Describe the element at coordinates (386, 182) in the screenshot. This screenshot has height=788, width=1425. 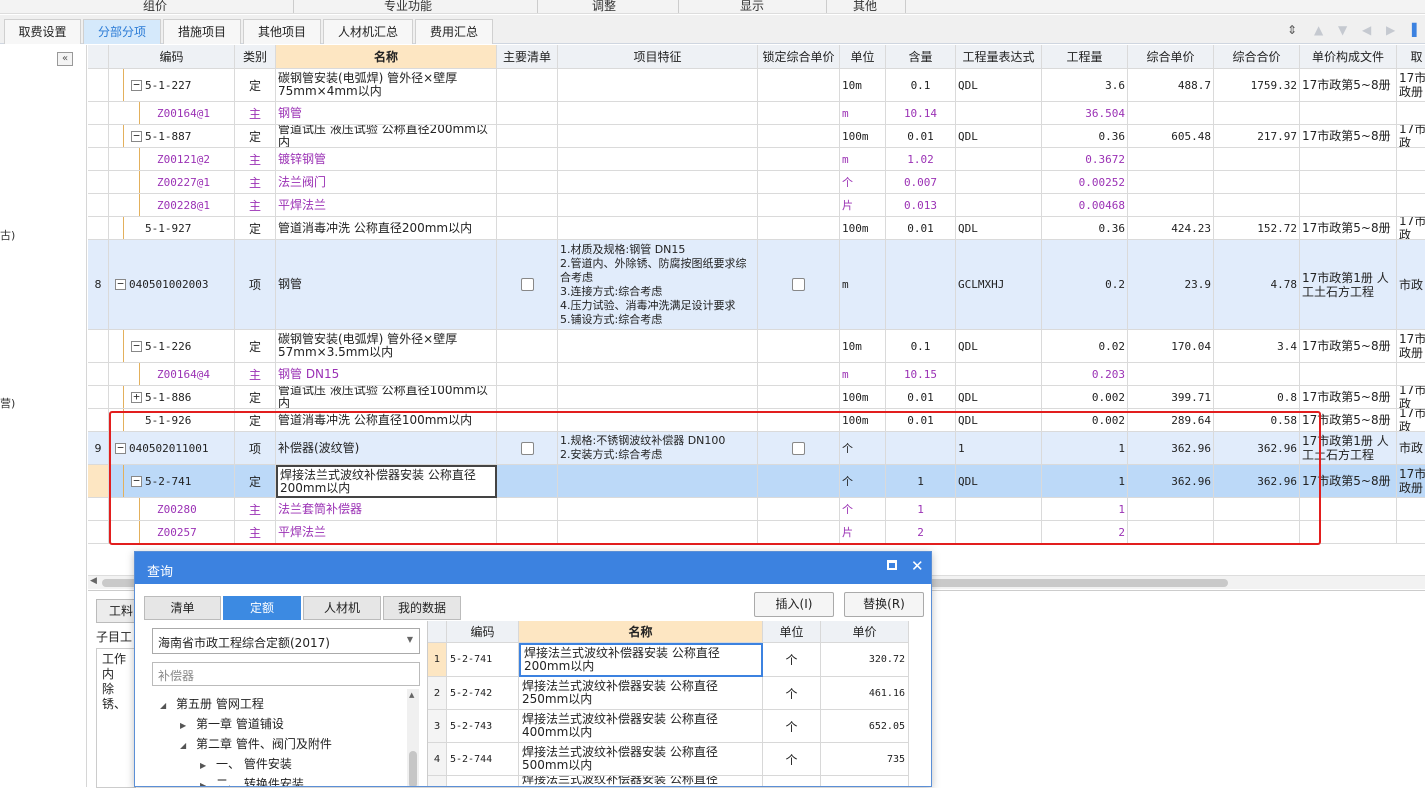
I see `name-cell: 法兰阀门` at that location.